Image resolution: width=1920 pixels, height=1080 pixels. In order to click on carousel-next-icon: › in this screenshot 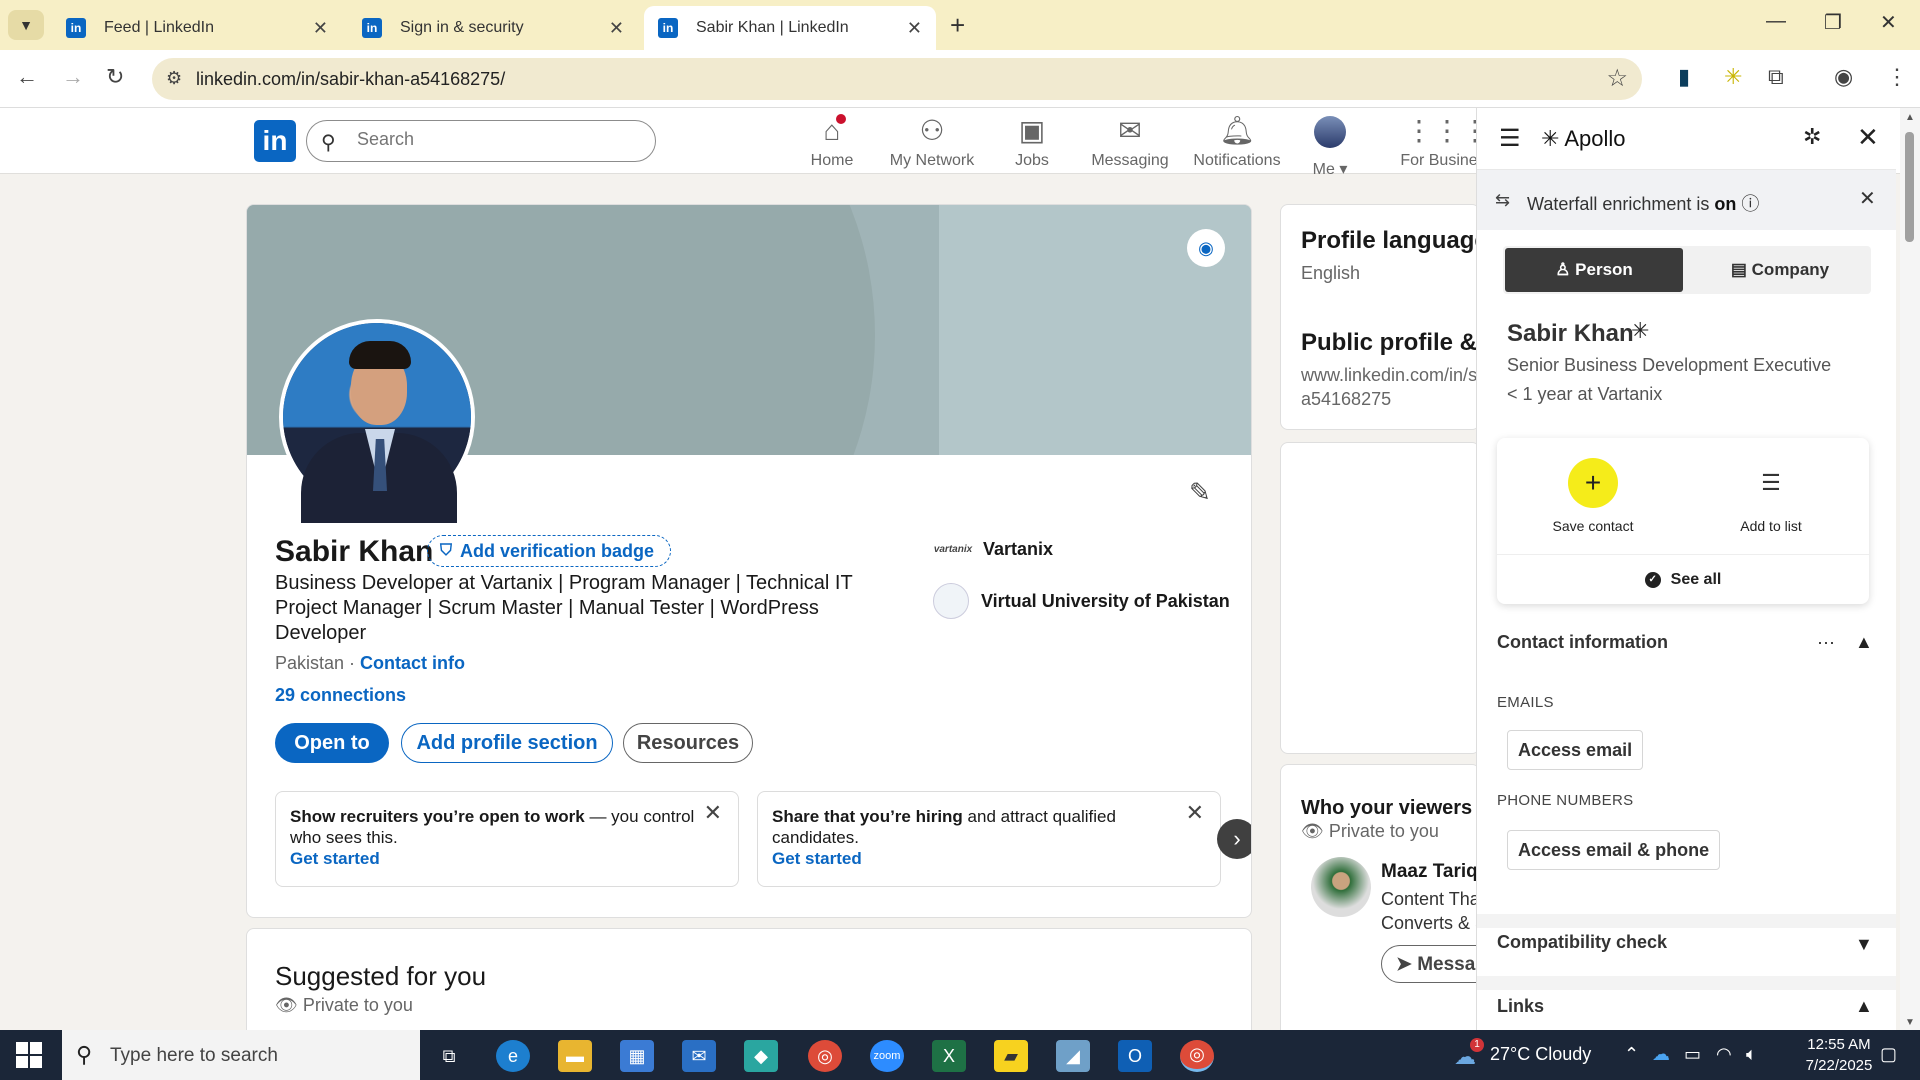, I will do `click(1234, 839)`.